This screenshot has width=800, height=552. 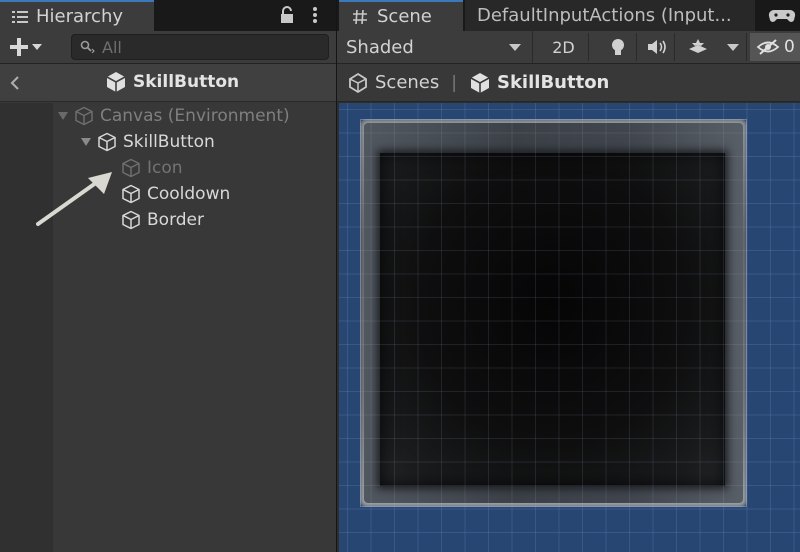 What do you see at coordinates (407, 82) in the screenshot?
I see `breadcrumb-root: Scenes` at bounding box center [407, 82].